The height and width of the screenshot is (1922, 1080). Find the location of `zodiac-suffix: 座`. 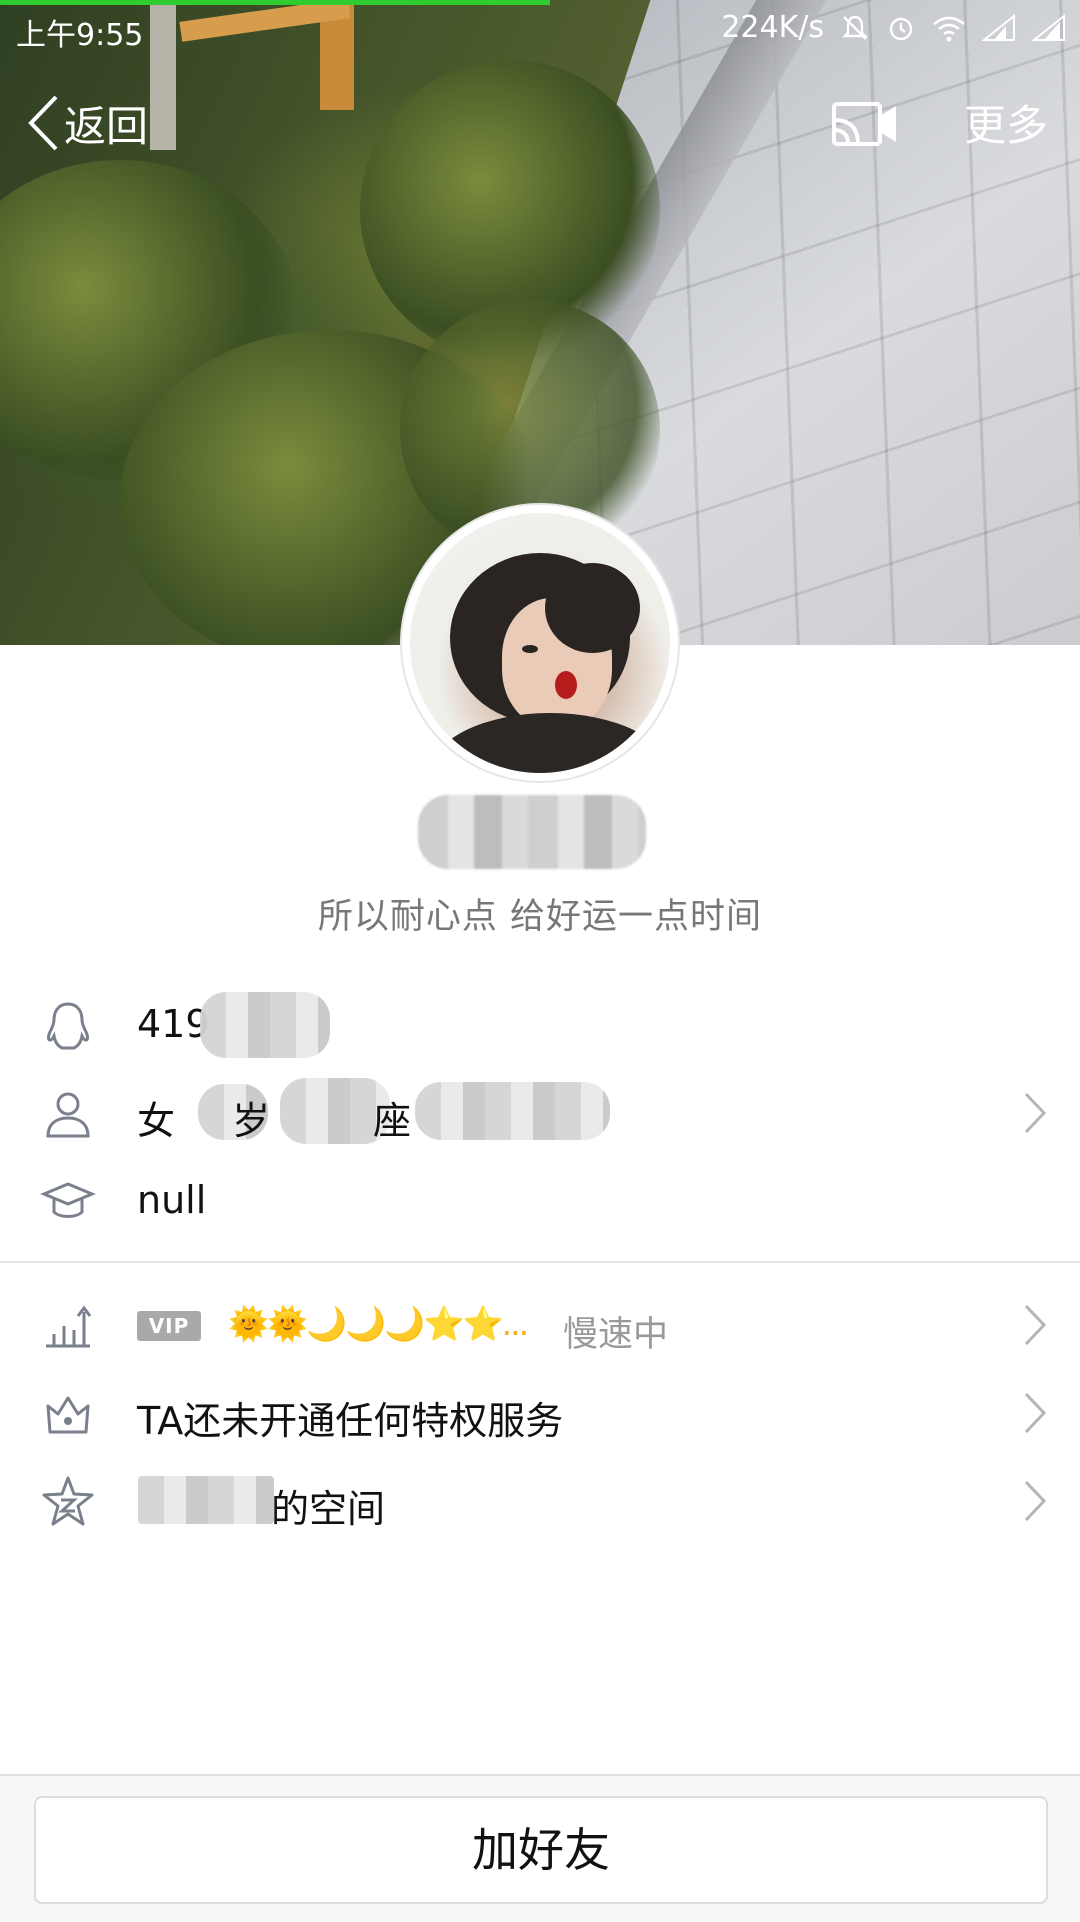

zodiac-suffix: 座 is located at coordinates (392, 1121).